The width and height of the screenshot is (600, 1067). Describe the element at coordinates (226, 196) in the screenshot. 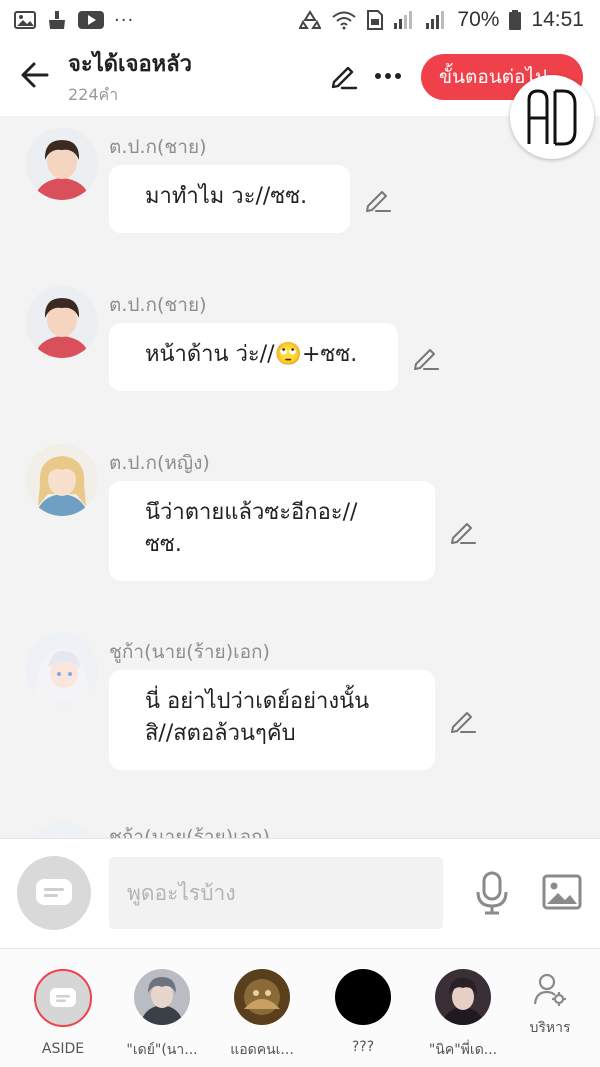

I see `message-text-line: มาทำไม วะ//ซซ.` at that location.